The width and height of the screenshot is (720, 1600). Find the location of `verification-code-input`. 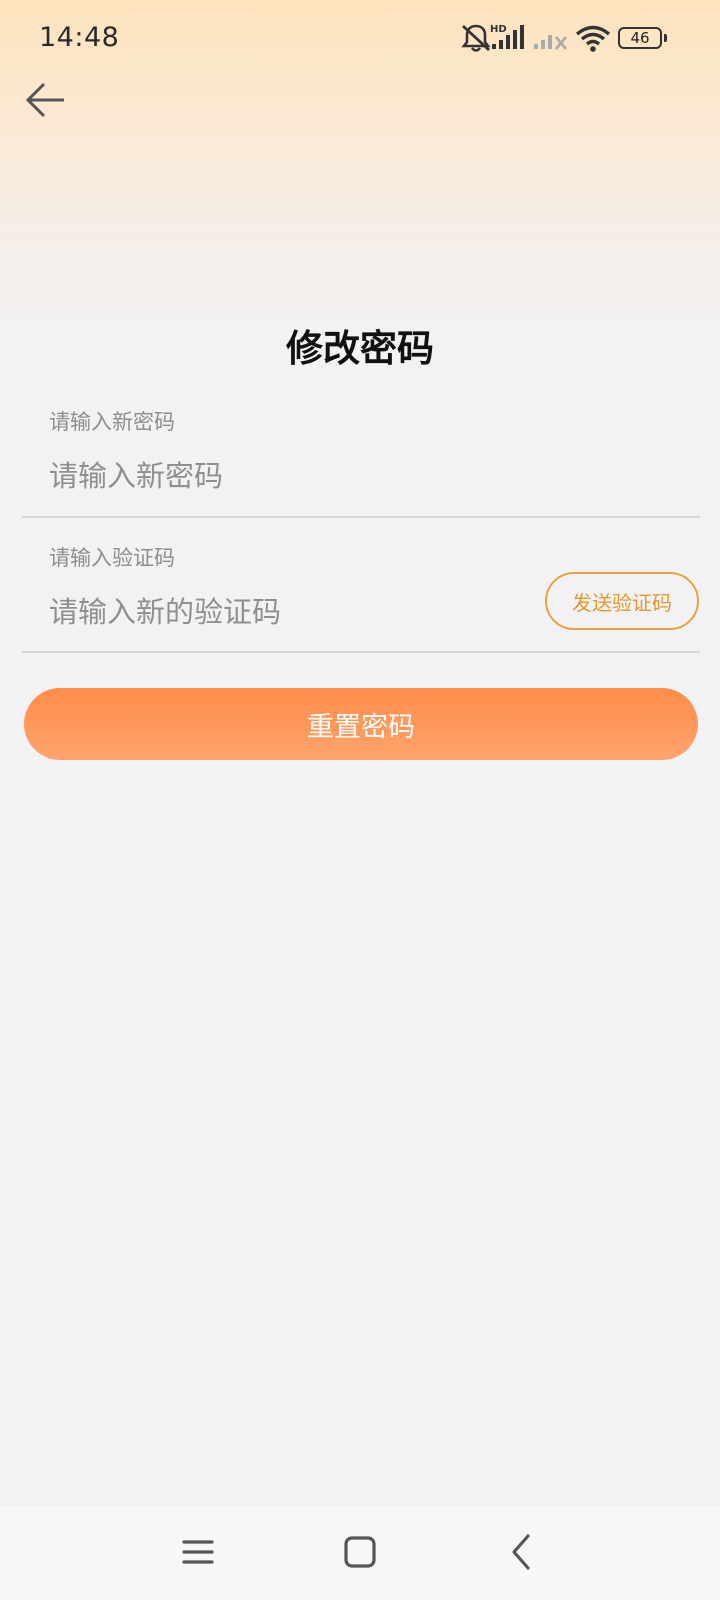

verification-code-input is located at coordinates (289, 612).